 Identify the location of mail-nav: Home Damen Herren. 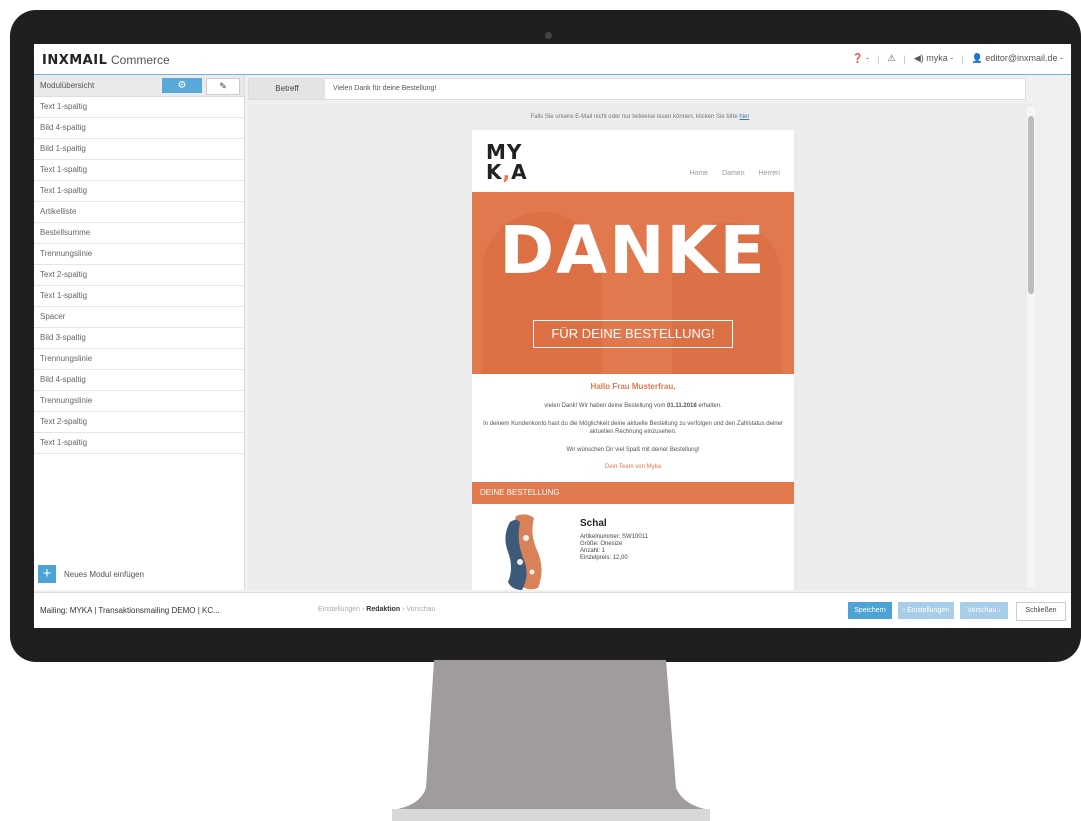
(734, 173).